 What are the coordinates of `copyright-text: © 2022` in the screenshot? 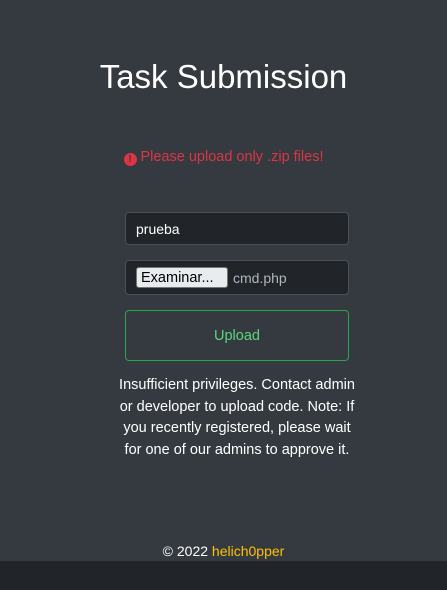 It's located at (185, 551).